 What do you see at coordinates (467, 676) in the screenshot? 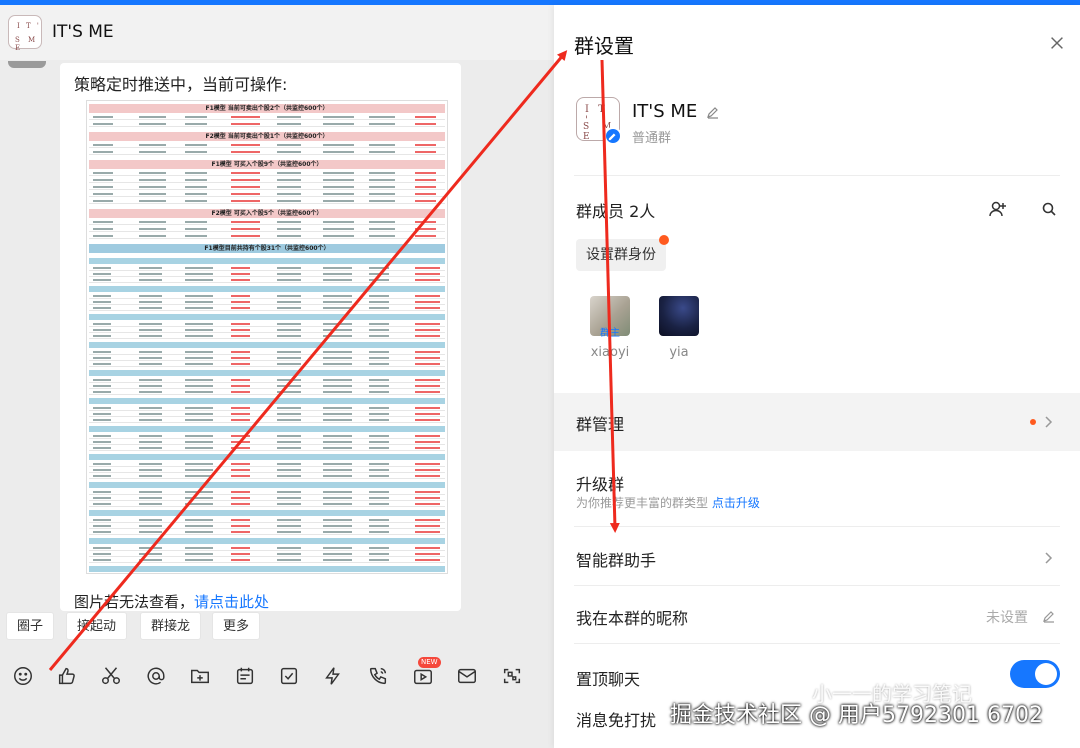
I see `mail-icon` at bounding box center [467, 676].